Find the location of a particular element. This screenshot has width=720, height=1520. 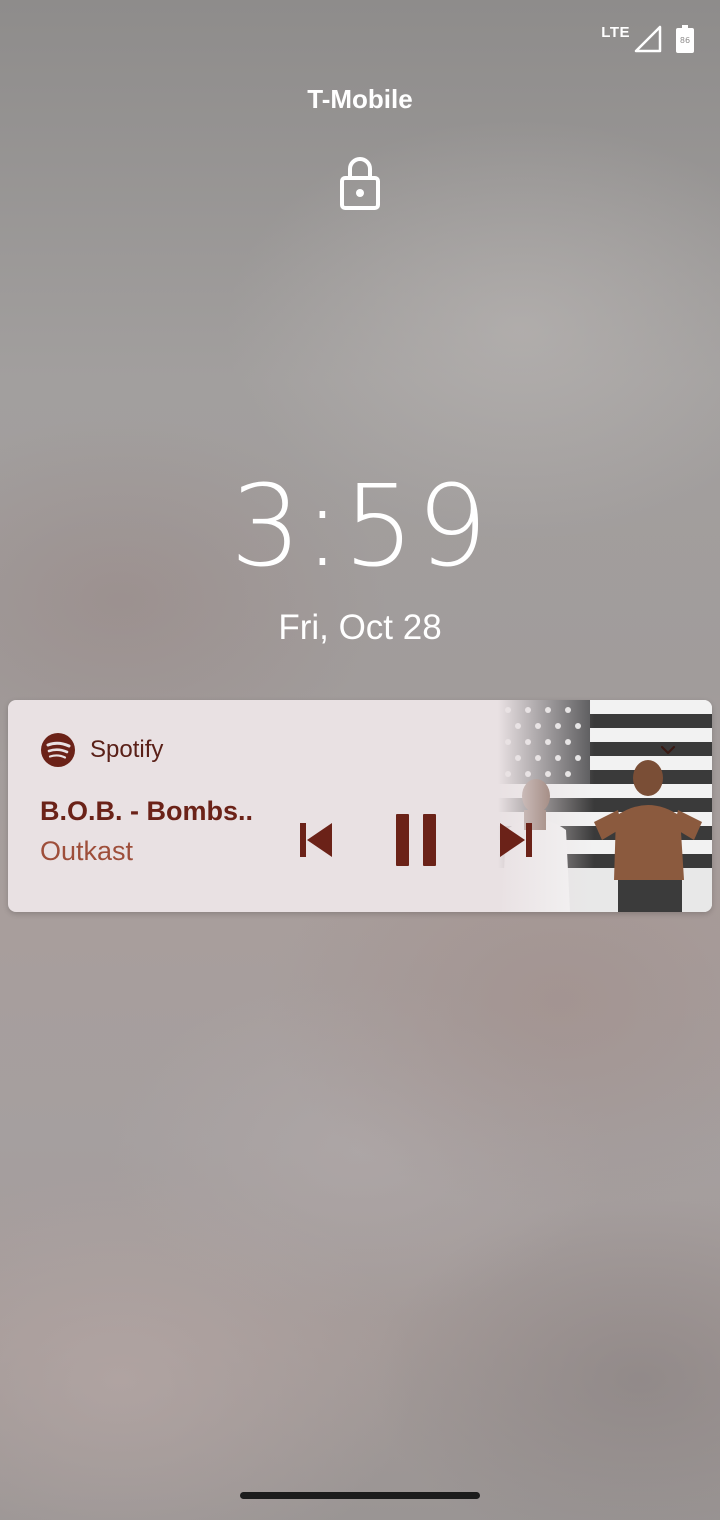

carrier-name: T-Mobile is located at coordinates (360, 99).